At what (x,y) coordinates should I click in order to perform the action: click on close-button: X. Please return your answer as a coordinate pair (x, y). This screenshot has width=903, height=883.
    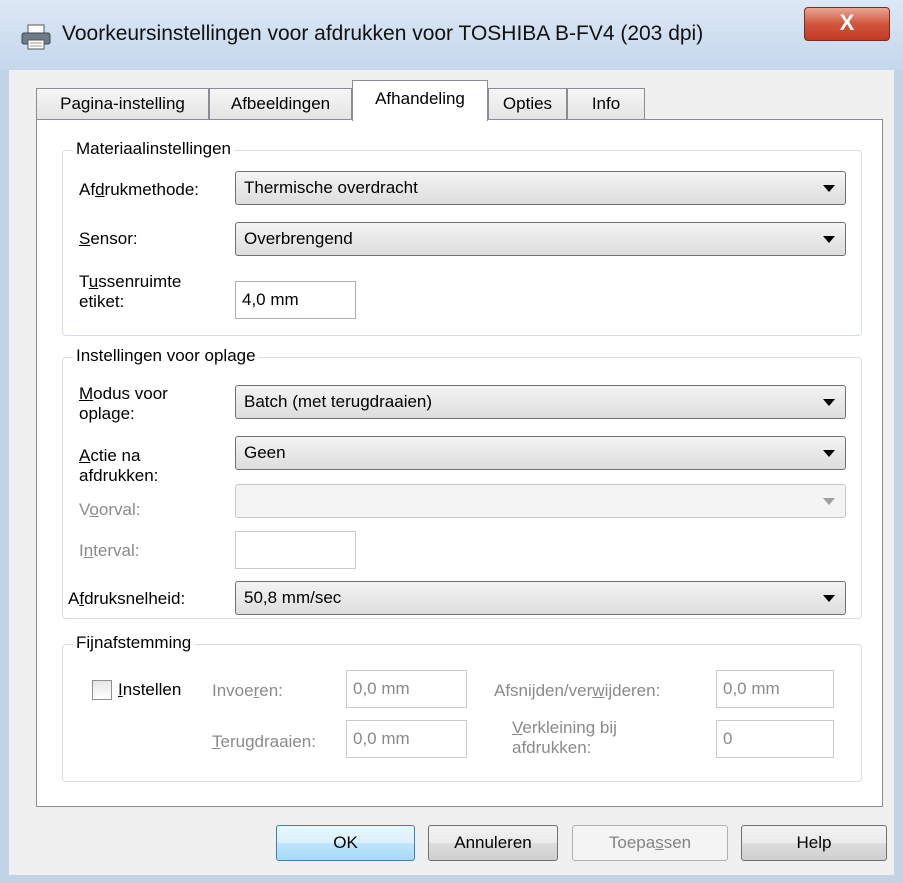
    Looking at the image, I should click on (847, 24).